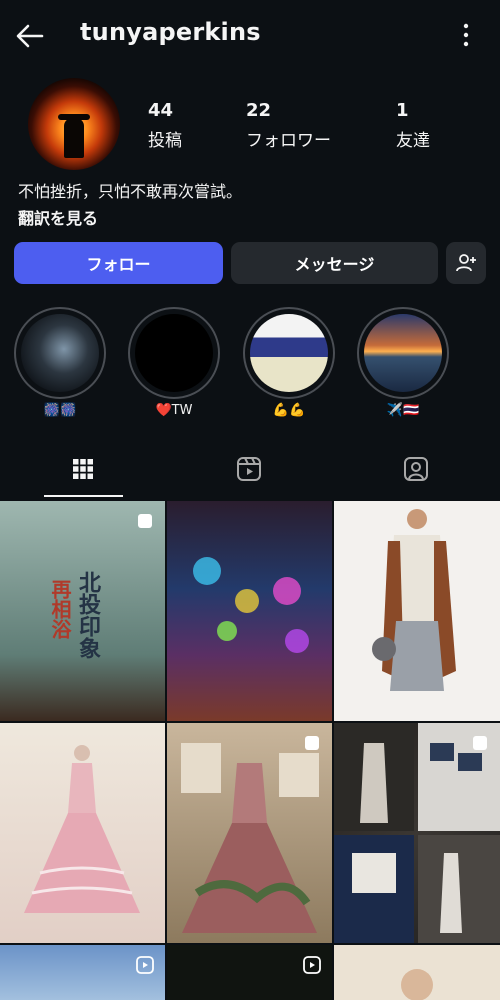  I want to click on gown-mannequin-image, so click(250, 838).